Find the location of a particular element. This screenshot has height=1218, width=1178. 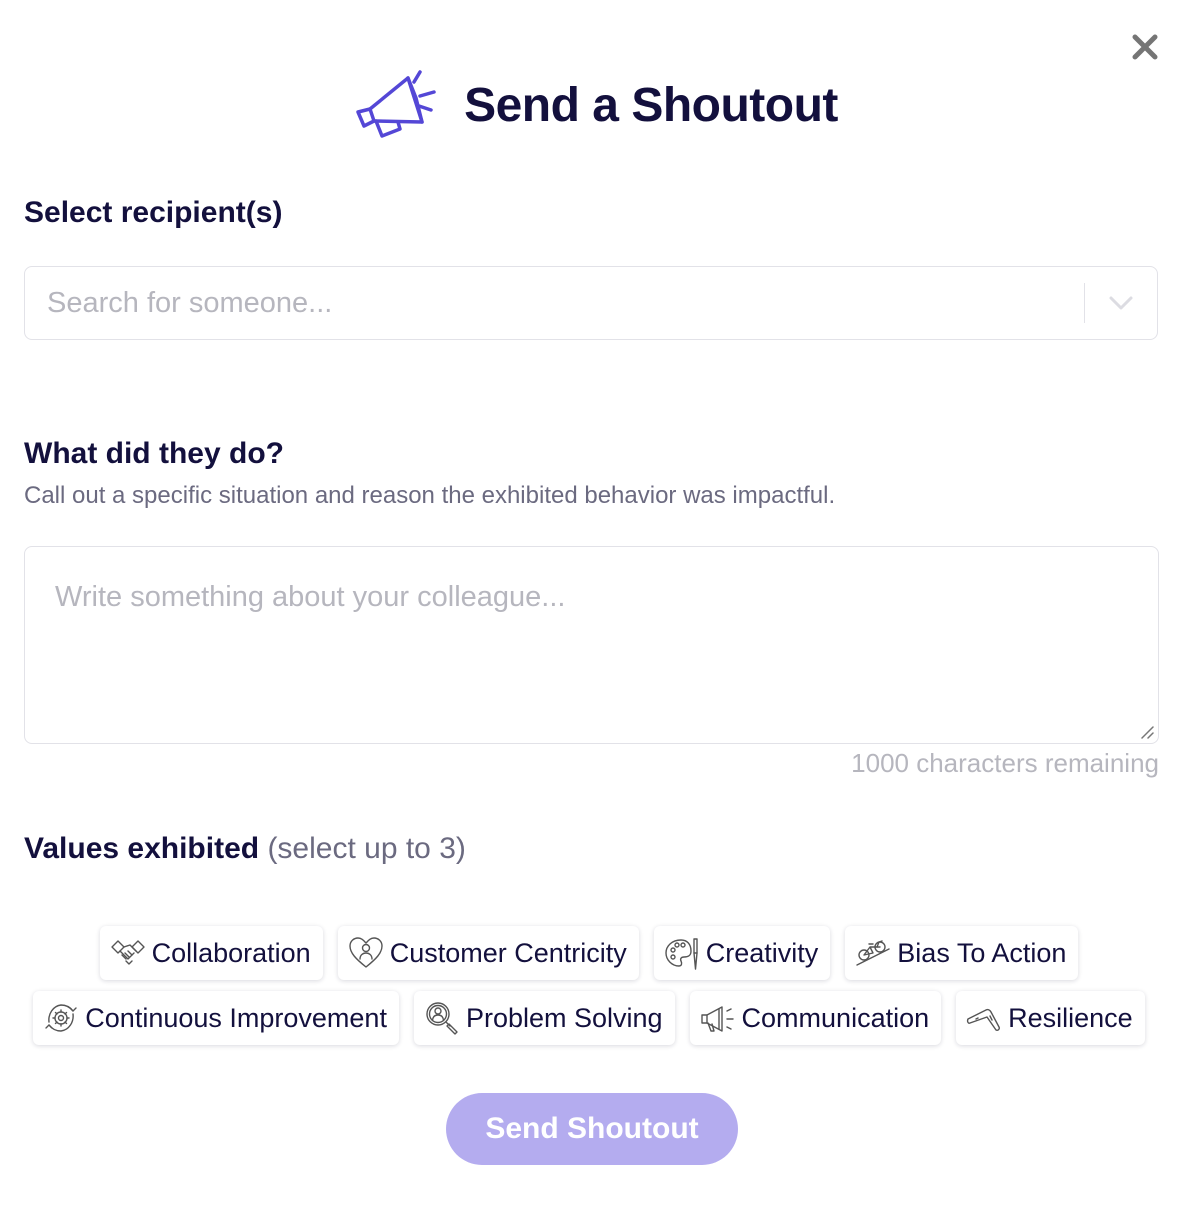

values-heading: Values exhibited (select up to 3) is located at coordinates (245, 849).